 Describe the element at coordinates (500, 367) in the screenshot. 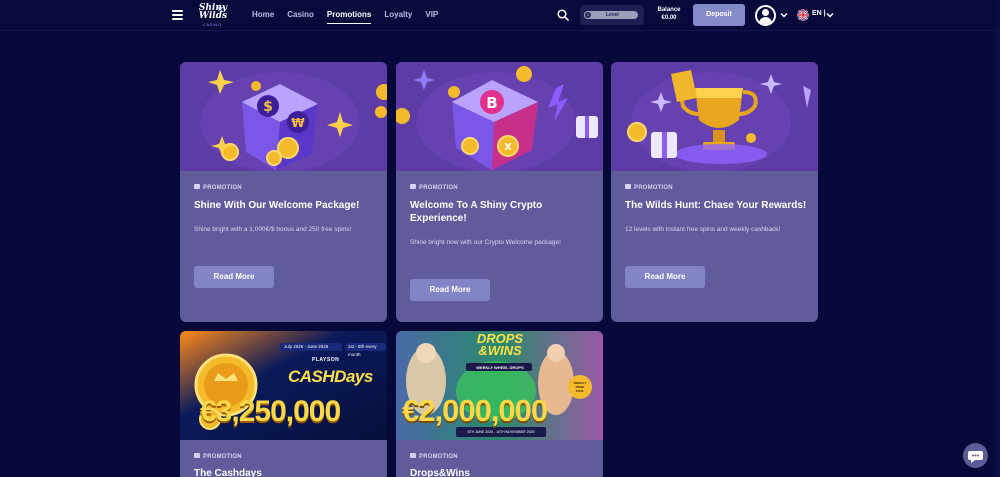

I see `banner-subline: WEEKLY WHEEL DROPS` at that location.